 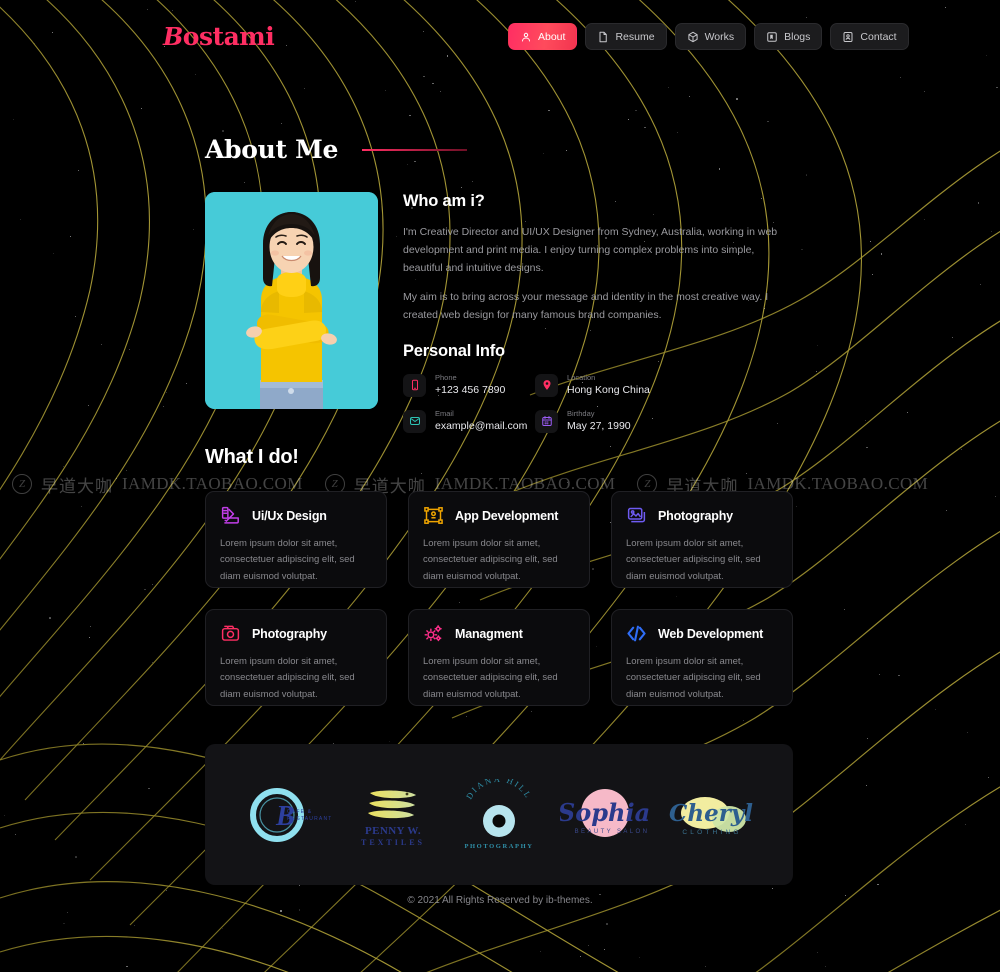 I want to click on nav-item-about: About, so click(x=543, y=36).